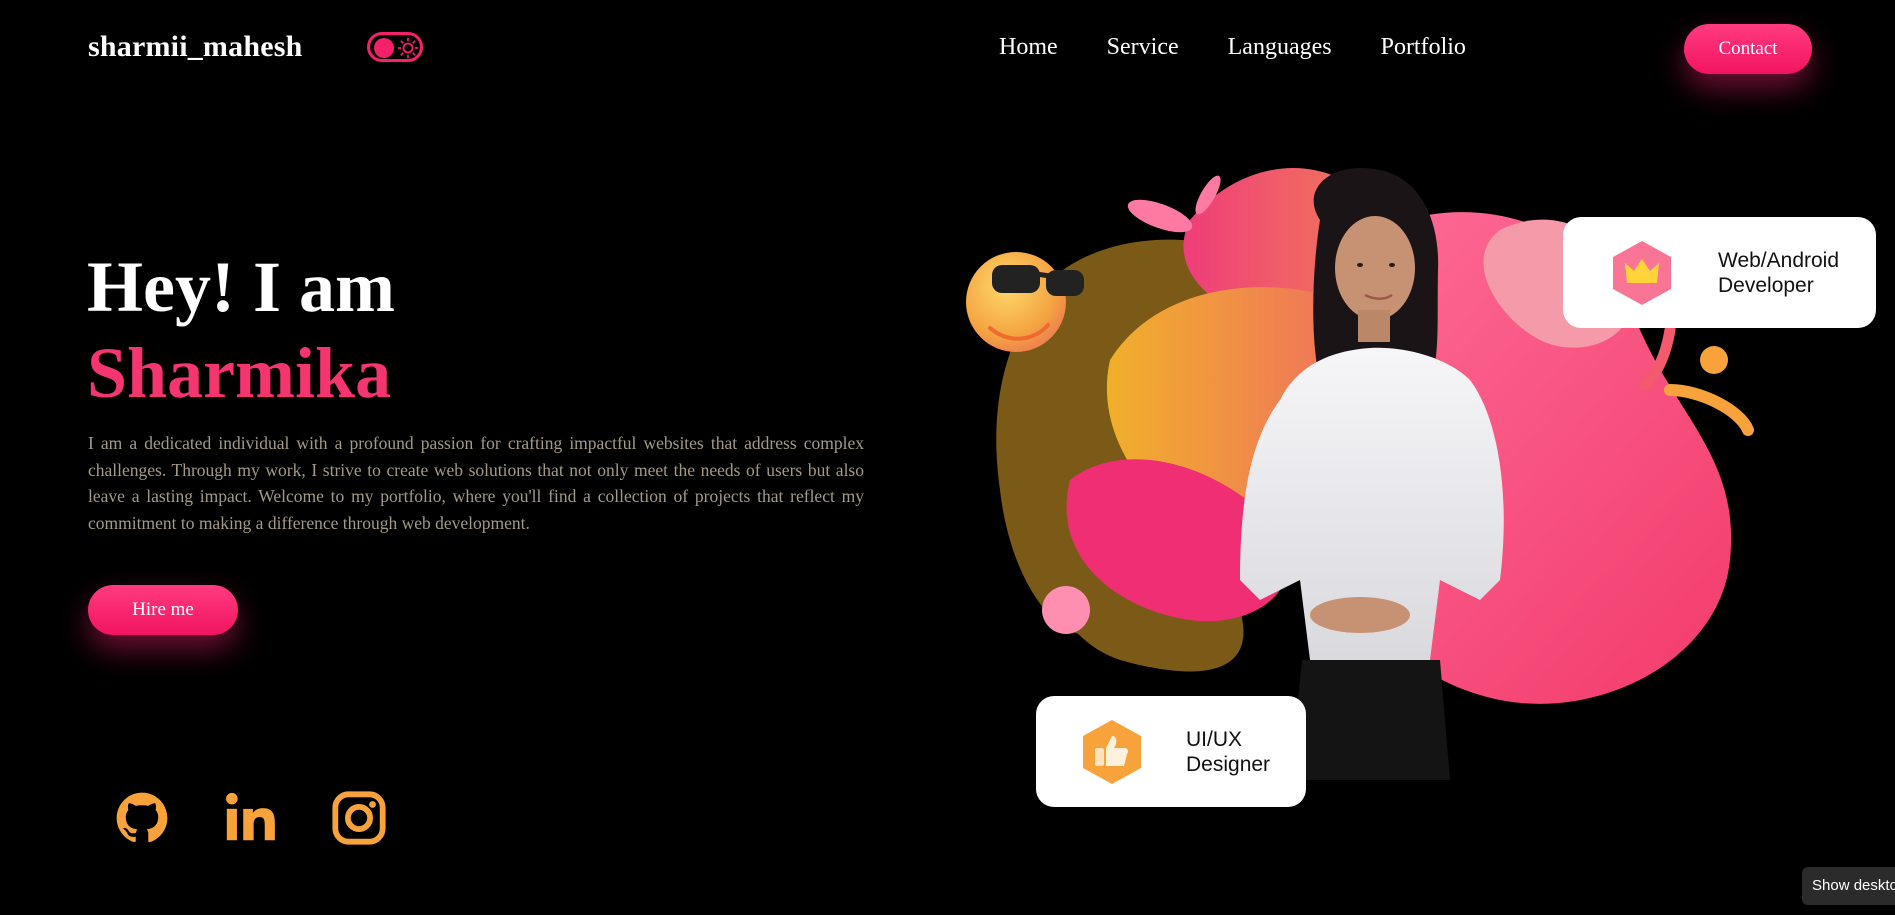 The width and height of the screenshot is (1895, 915). Describe the element at coordinates (1779, 260) in the screenshot. I see `card-web-line1: Web/Android` at that location.